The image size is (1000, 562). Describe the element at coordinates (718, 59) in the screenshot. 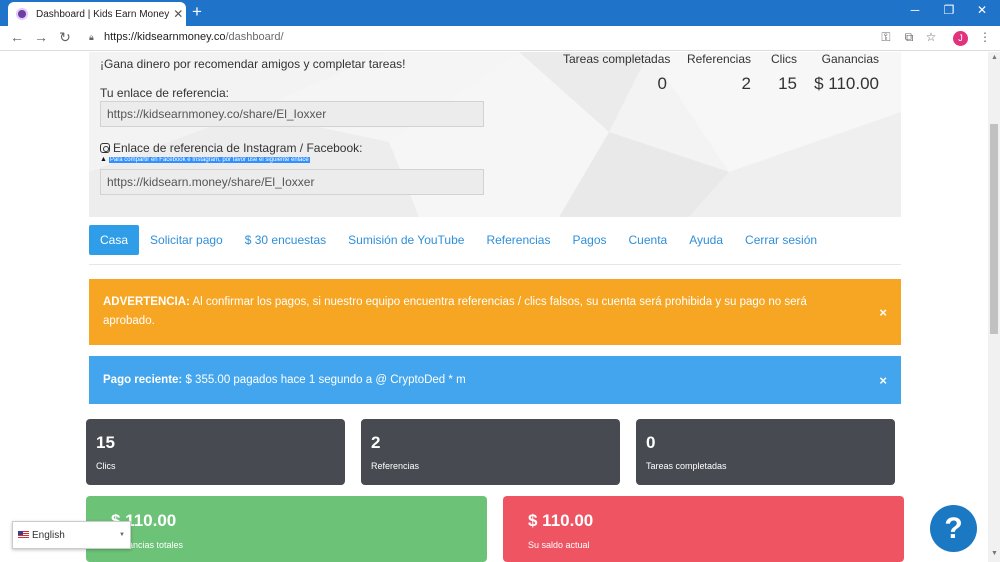

I see `summary-referrals-label: Referencias` at that location.